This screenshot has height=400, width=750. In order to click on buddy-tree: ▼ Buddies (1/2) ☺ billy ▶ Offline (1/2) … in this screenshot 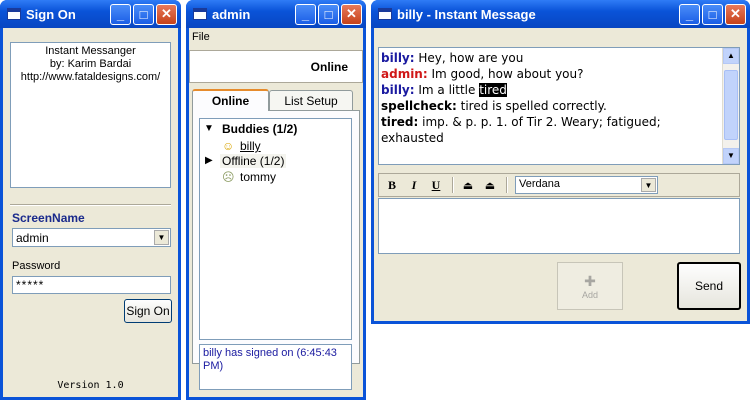, I will do `click(275, 229)`.